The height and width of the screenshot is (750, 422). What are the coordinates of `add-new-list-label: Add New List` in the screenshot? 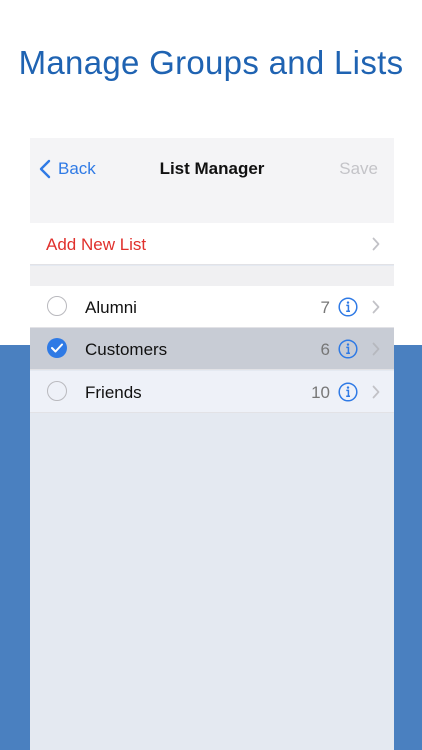 It's located at (96, 244).